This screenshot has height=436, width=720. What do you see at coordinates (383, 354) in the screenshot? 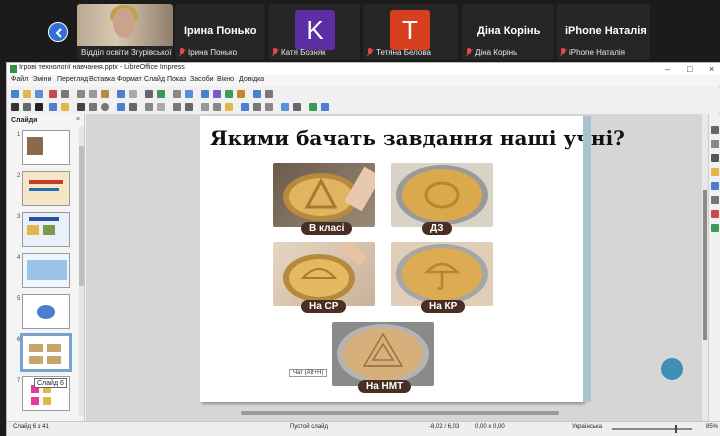
I see `photo-pattern` at bounding box center [383, 354].